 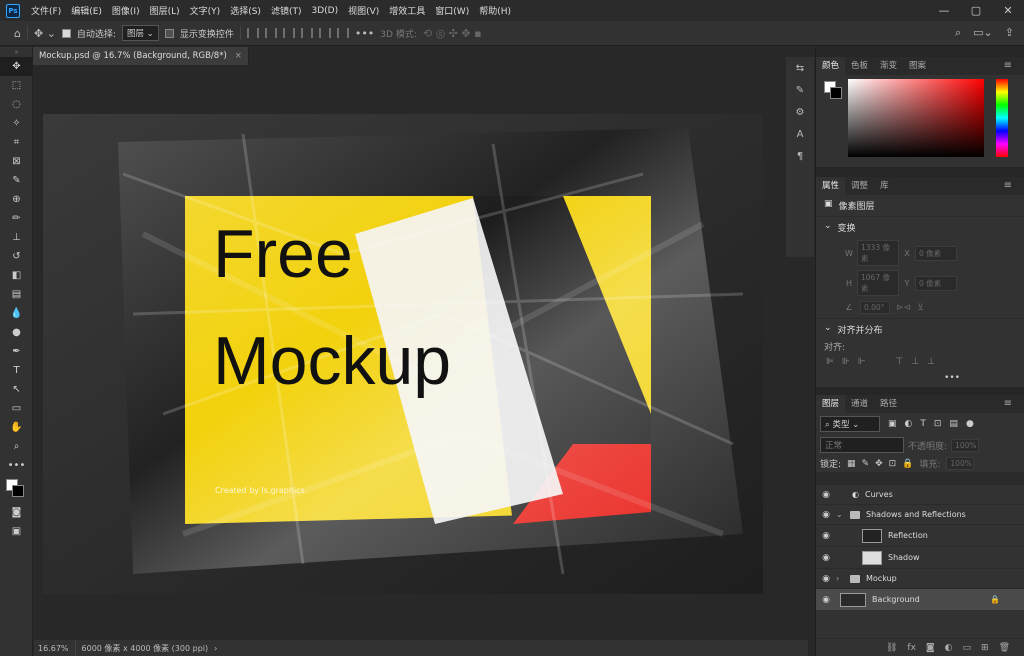 I want to click on height-field: 1067 像素, so click(x=878, y=283).